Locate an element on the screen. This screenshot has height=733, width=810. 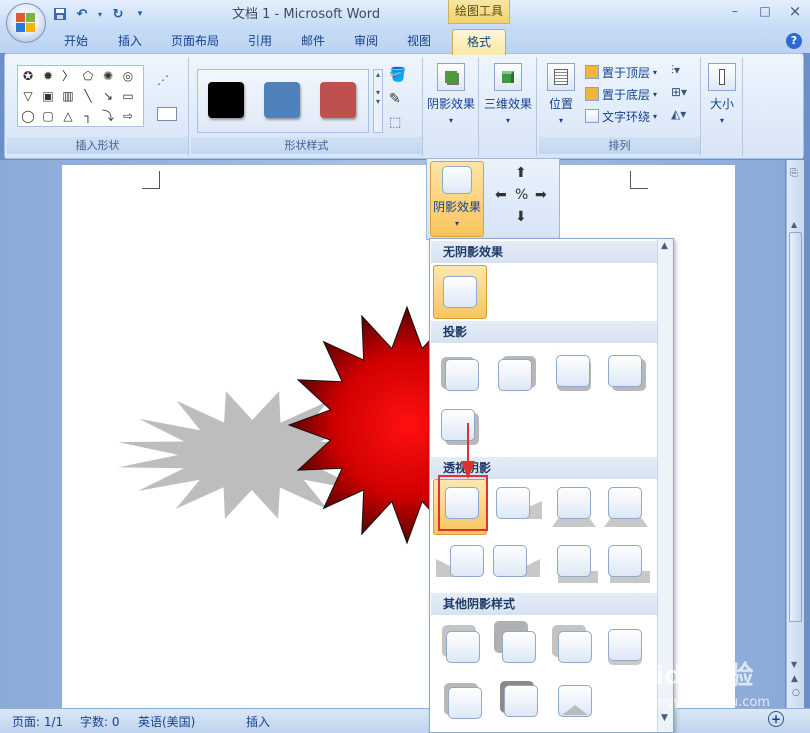
style-swatch-red is located at coordinates (338, 100).